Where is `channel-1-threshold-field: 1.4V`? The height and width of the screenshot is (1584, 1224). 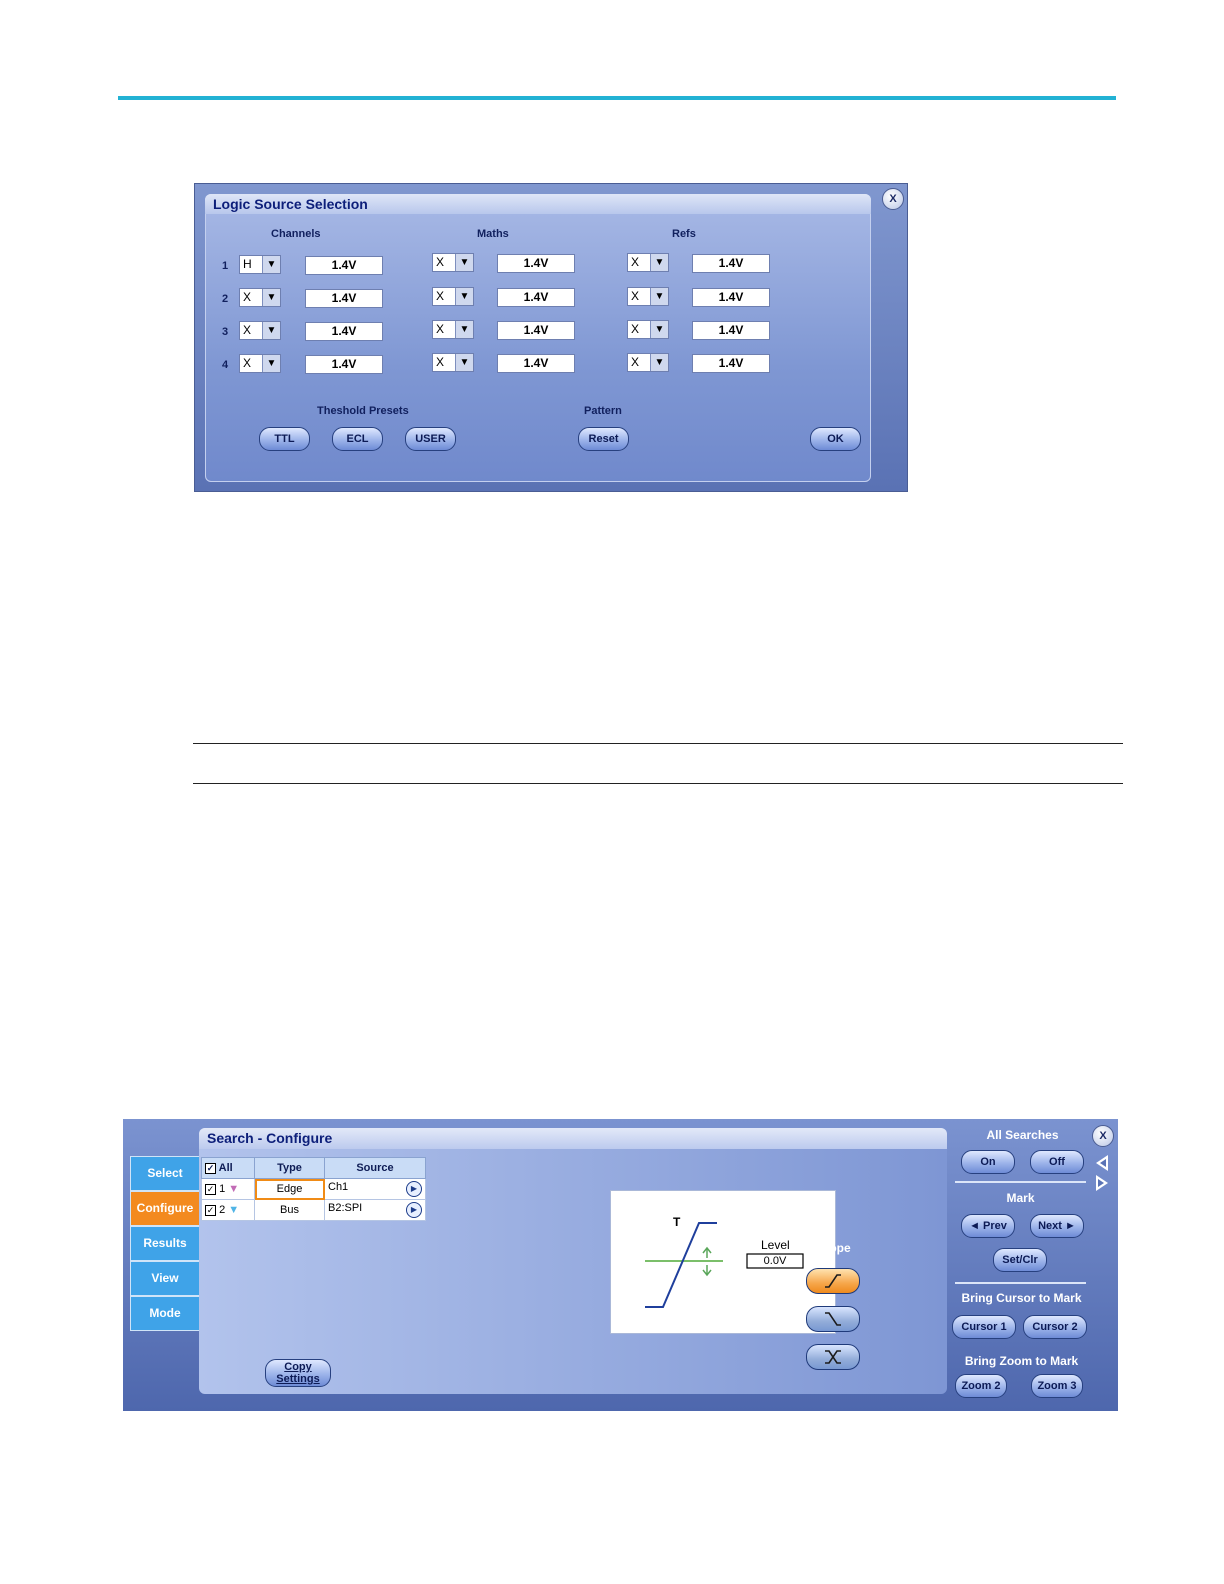 channel-1-threshold-field: 1.4V is located at coordinates (344, 265).